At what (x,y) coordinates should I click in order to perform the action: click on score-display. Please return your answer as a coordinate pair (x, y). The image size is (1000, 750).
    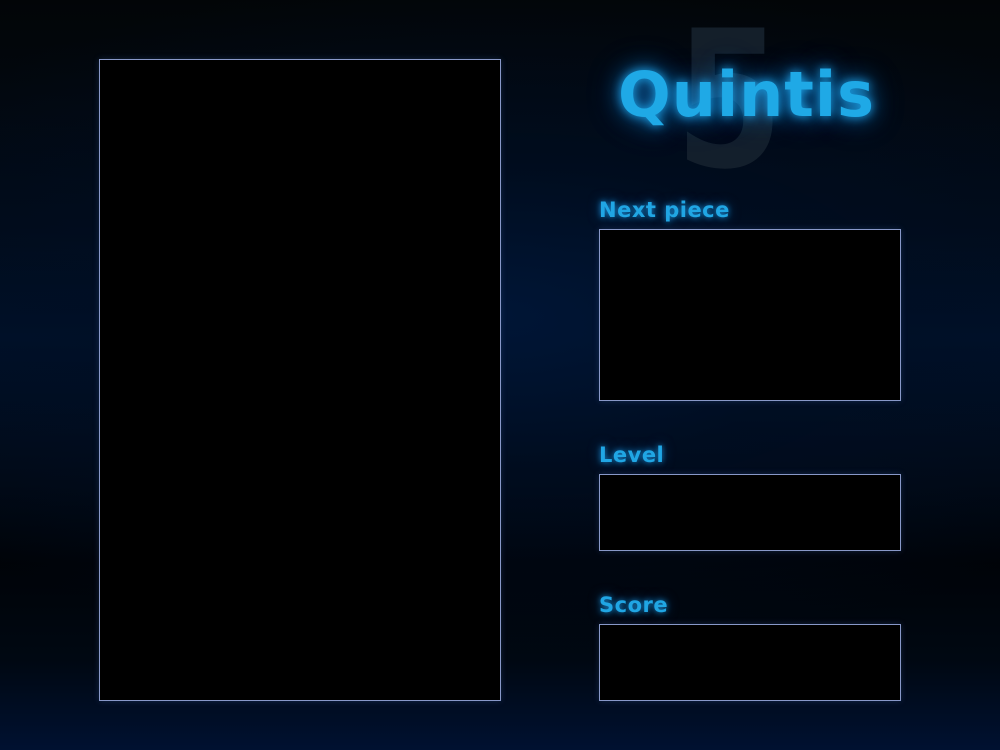
    Looking at the image, I should click on (750, 662).